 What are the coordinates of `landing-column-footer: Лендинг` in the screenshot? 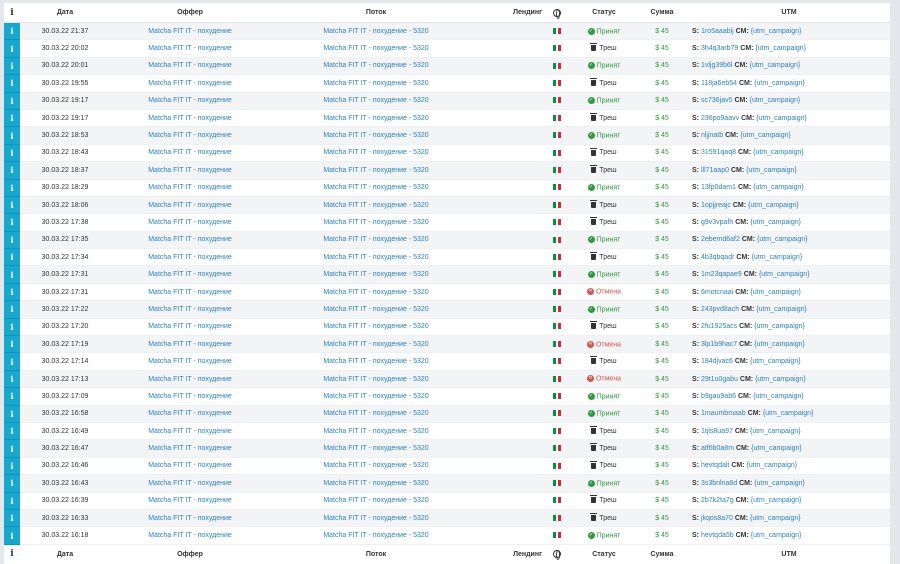 It's located at (512, 553).